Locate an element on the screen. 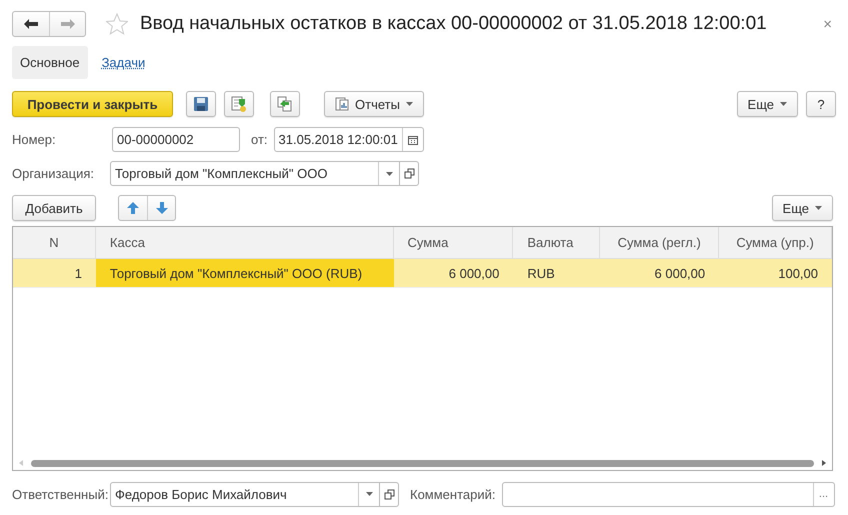  table-row: 1 Торговый дом "Комплексный" ООО (RUB) 6 000,00 RUB 6 000,00 100,00 is located at coordinates (422, 273).